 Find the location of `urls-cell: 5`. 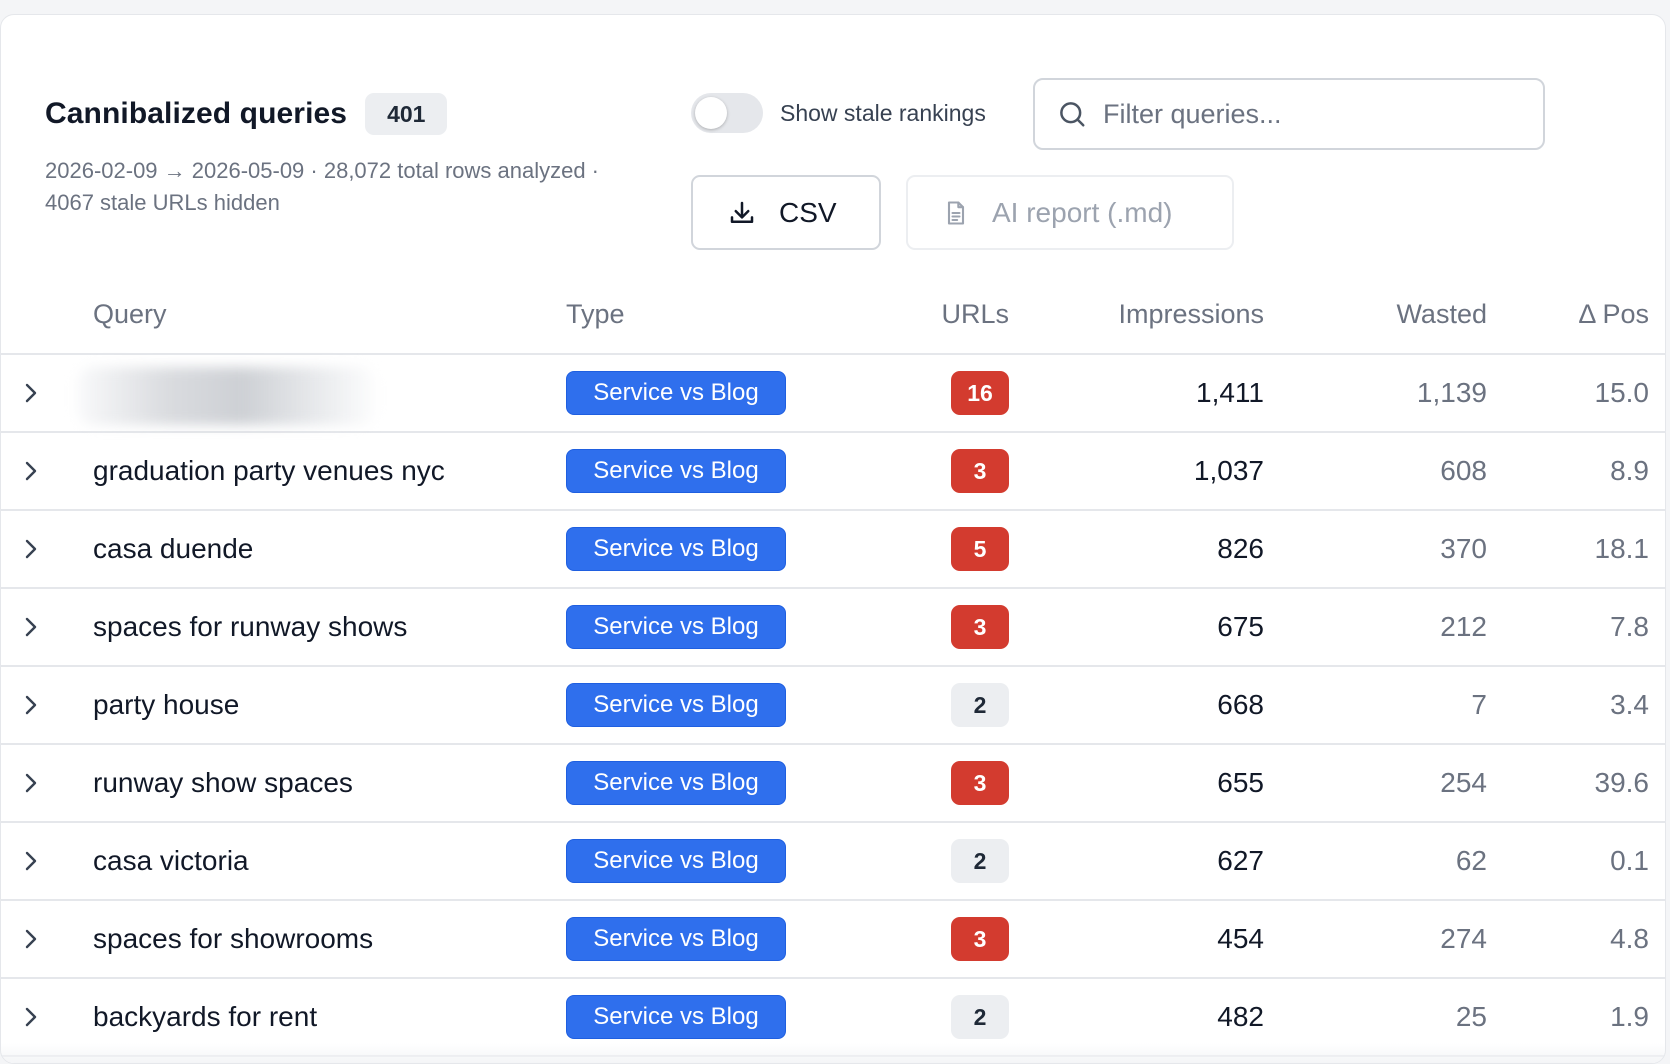

urls-cell: 5 is located at coordinates (980, 549).